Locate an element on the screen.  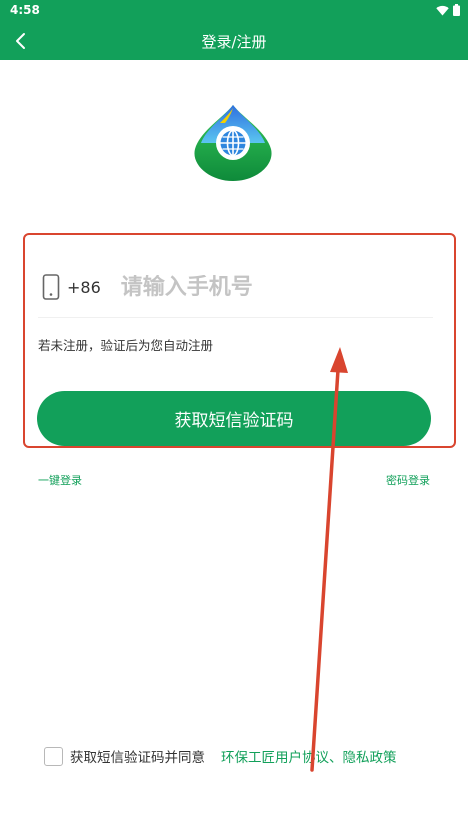
status-time: 4:58 is located at coordinates (25, 10).